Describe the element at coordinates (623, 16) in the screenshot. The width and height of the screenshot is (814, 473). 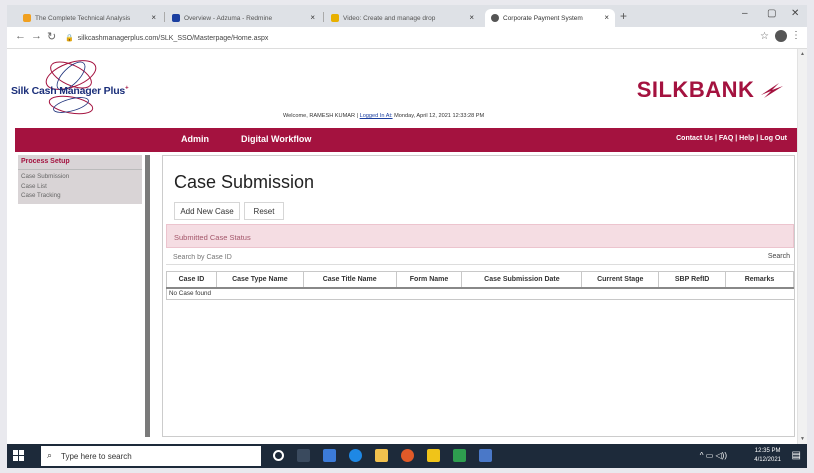
I see `new-tab-button: +` at that location.